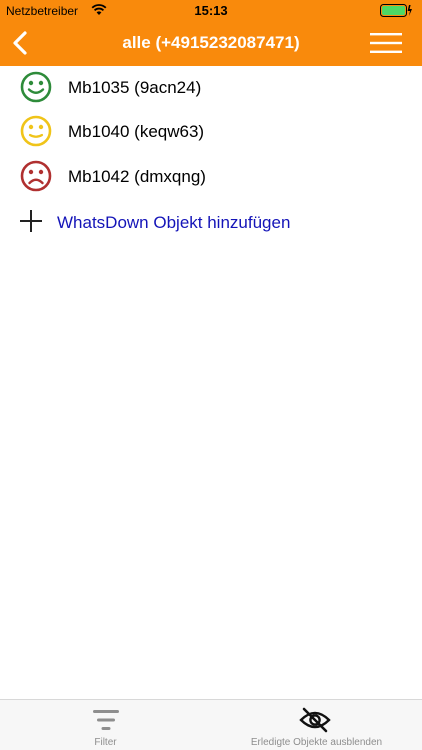 This screenshot has height=750, width=422. I want to click on list-item: Mb1042 (dmxqng), so click(211, 177).